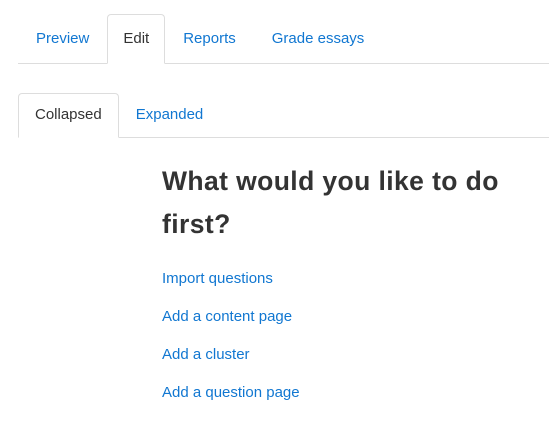  Describe the element at coordinates (330, 181) in the screenshot. I see `page-heading-line-1: What would you like to do` at that location.